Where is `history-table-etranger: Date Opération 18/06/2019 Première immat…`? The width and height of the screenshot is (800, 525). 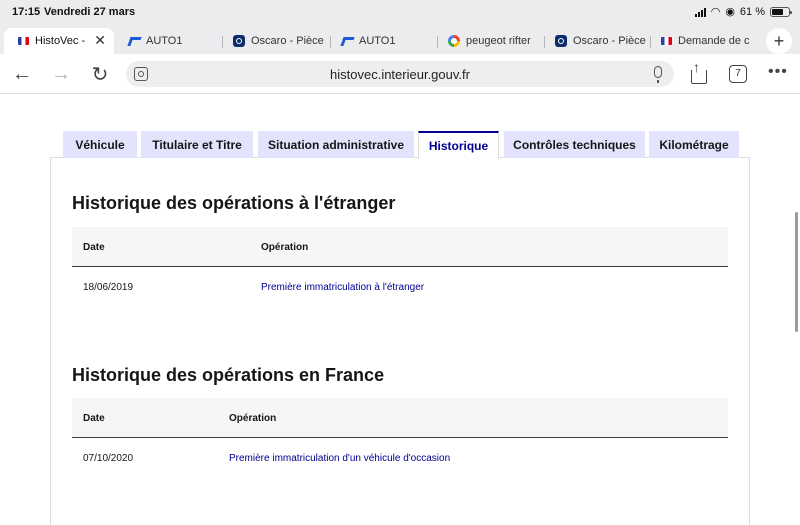
history-table-etranger: Date Opération 18/06/2019 Première immat… is located at coordinates (400, 267).